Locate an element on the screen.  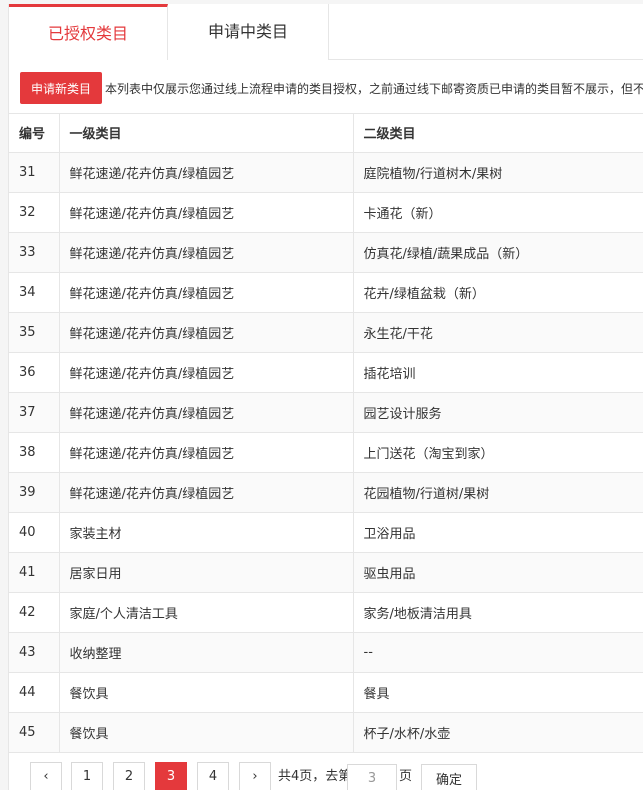
table-row: 35 鲜花速递/花卉仿真/绿植园艺 永生花/干花 is located at coordinates (326, 332).